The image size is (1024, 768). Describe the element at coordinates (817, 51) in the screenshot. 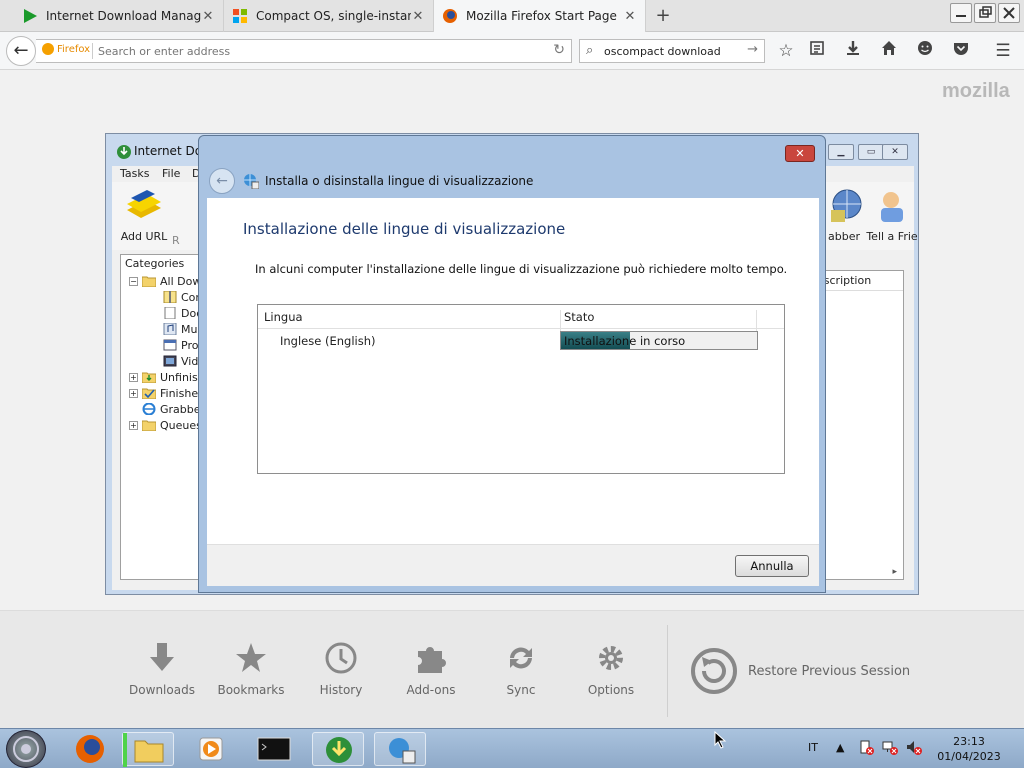

I see `bookmarks-list-icon` at that location.